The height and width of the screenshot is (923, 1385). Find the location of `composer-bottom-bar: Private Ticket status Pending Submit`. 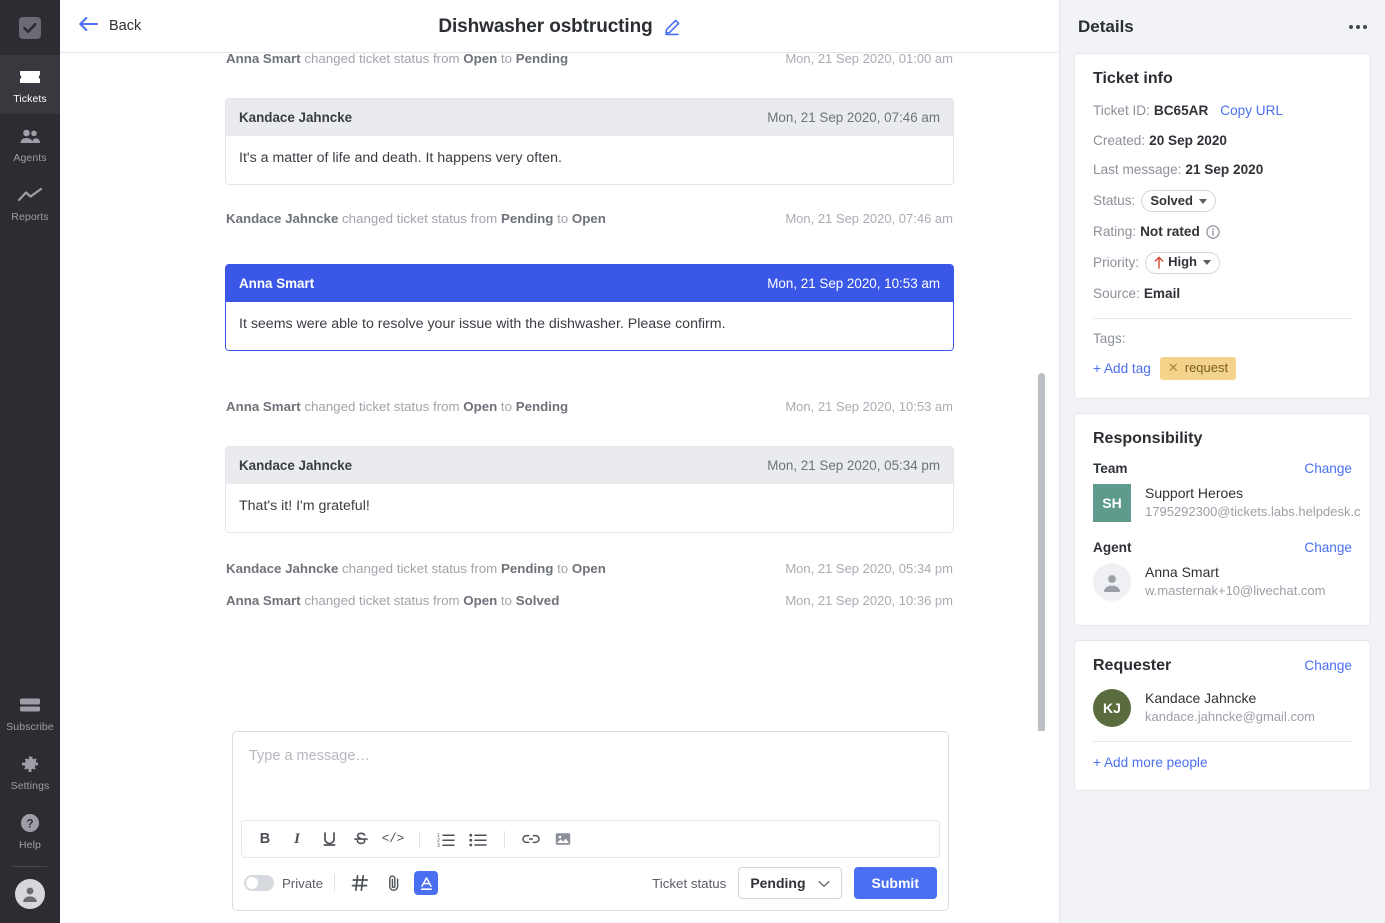

composer-bottom-bar: Private Ticket status Pending Submit is located at coordinates (590, 884).